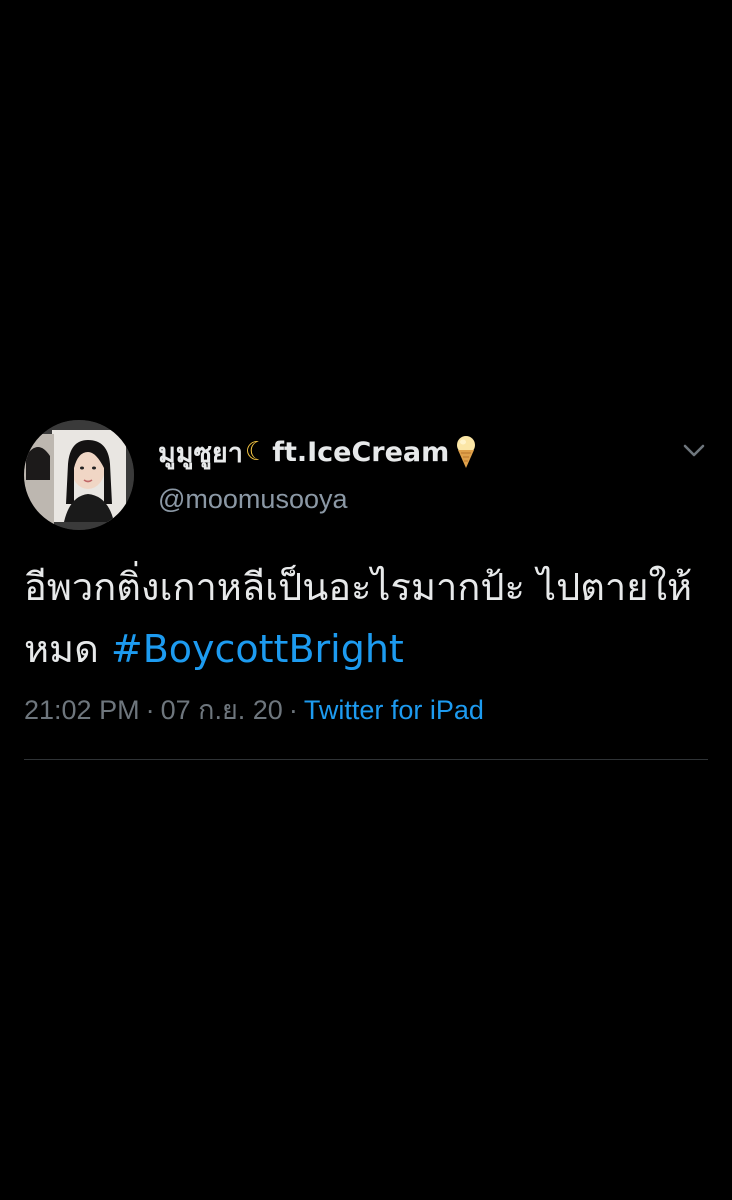  Describe the element at coordinates (82, 710) in the screenshot. I see `tweet-time: 21:02 PM` at that location.